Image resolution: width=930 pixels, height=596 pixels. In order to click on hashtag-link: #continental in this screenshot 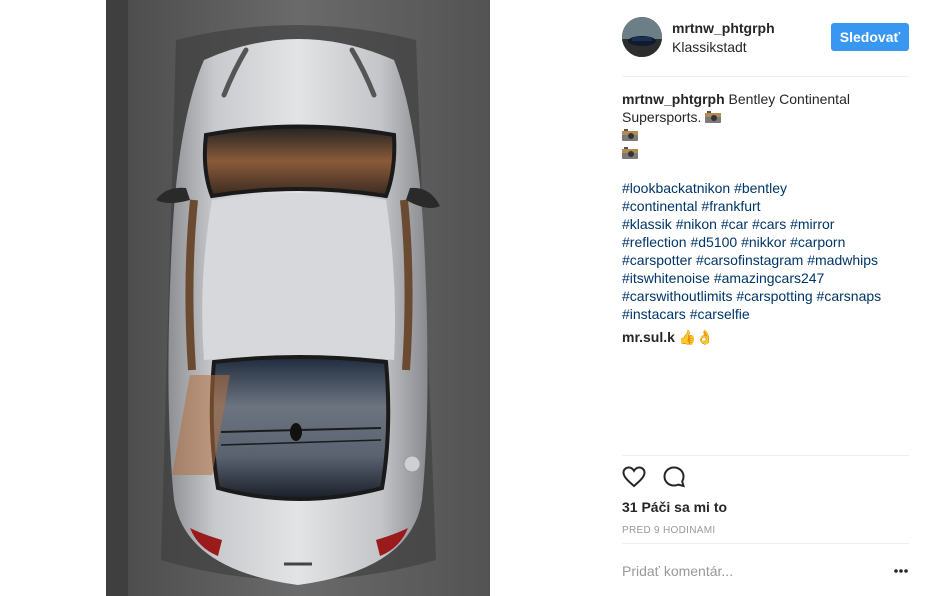, I will do `click(660, 206)`.